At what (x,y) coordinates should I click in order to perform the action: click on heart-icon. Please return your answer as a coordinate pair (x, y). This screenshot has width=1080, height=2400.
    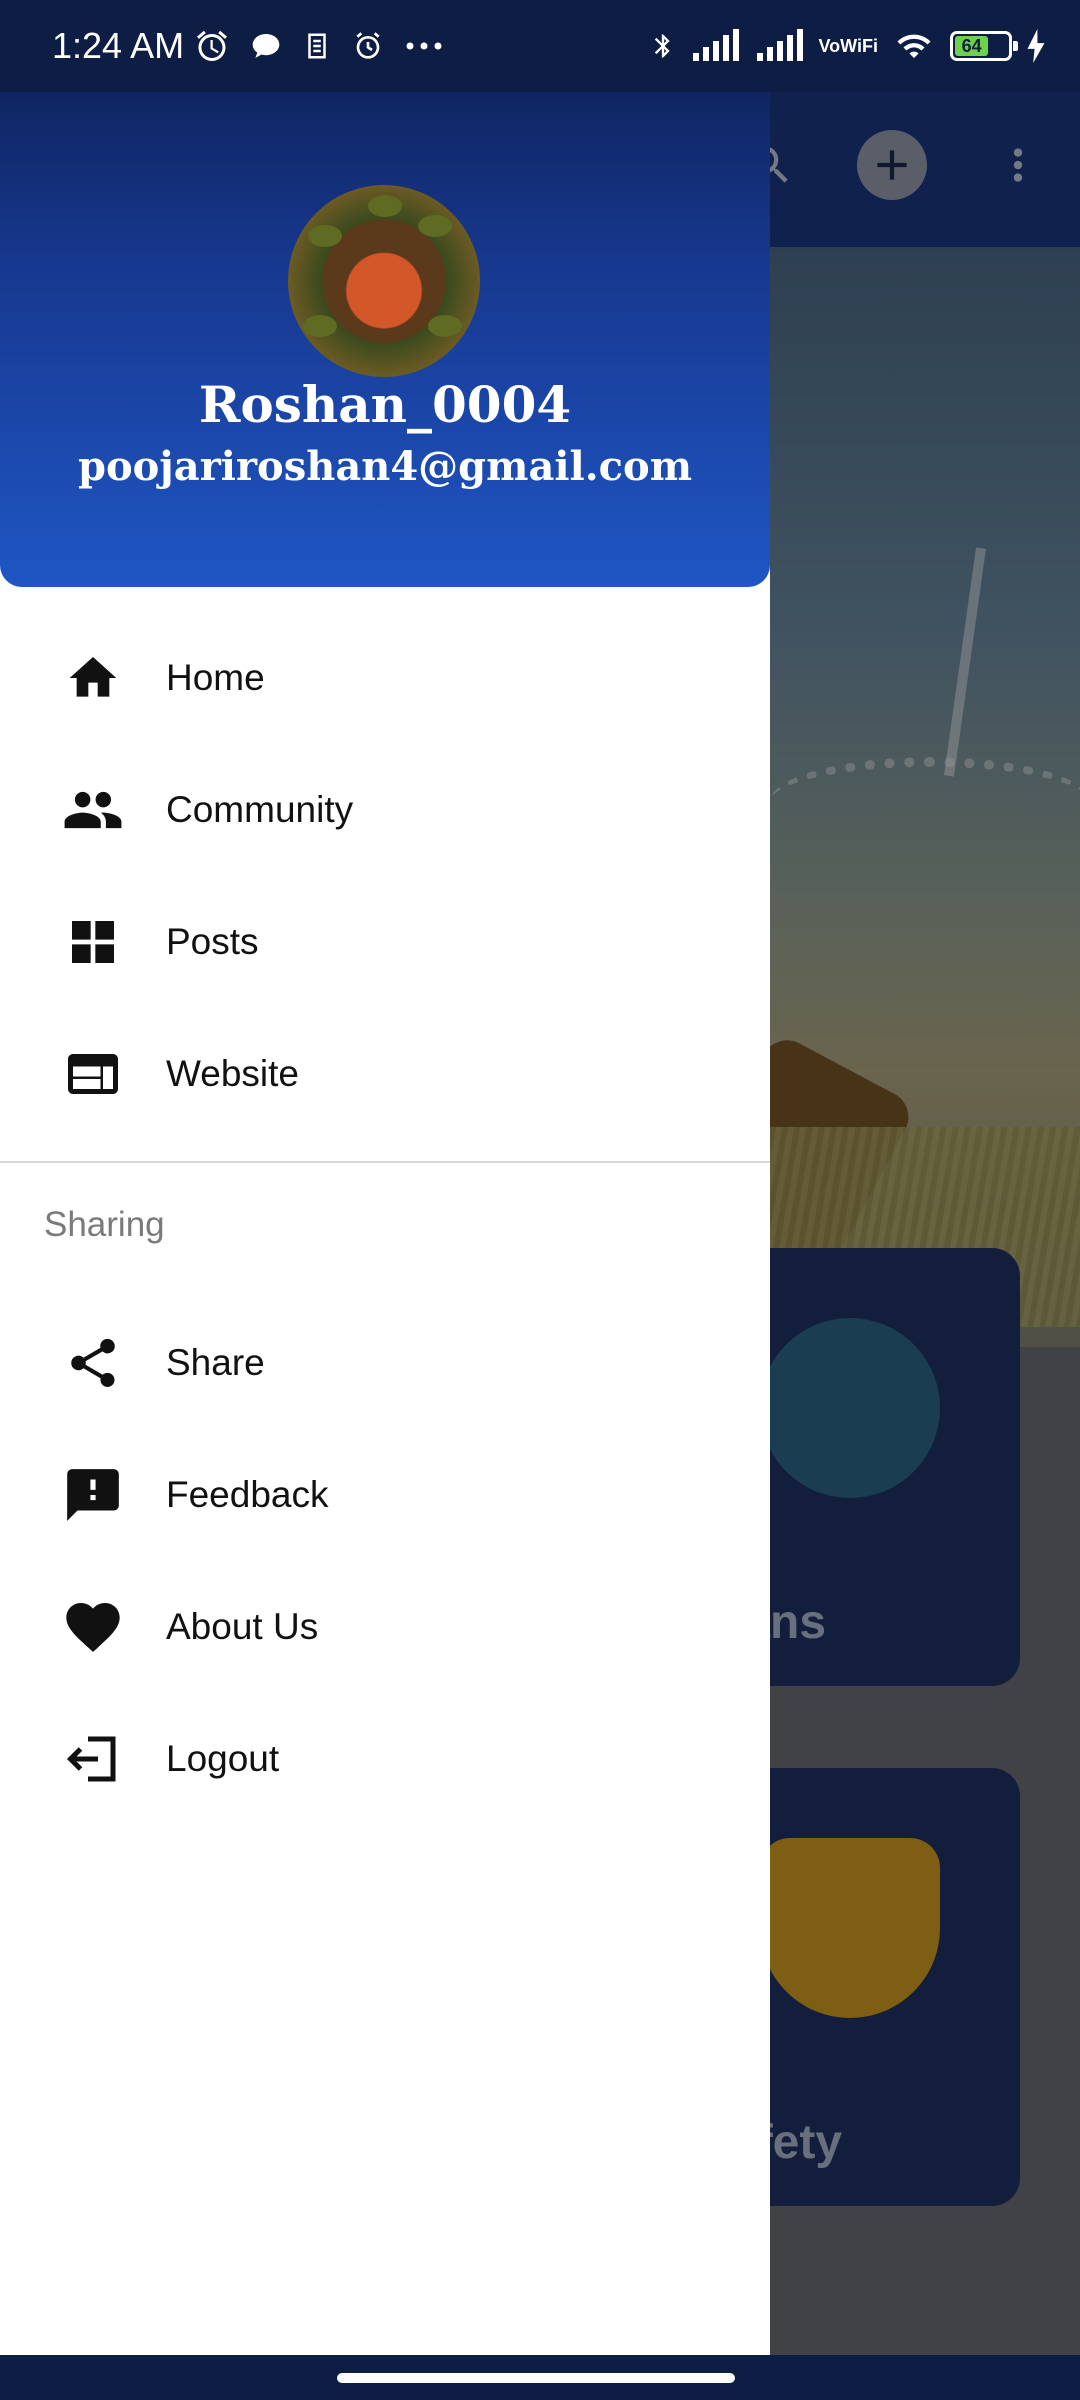
    Looking at the image, I should click on (93, 1627).